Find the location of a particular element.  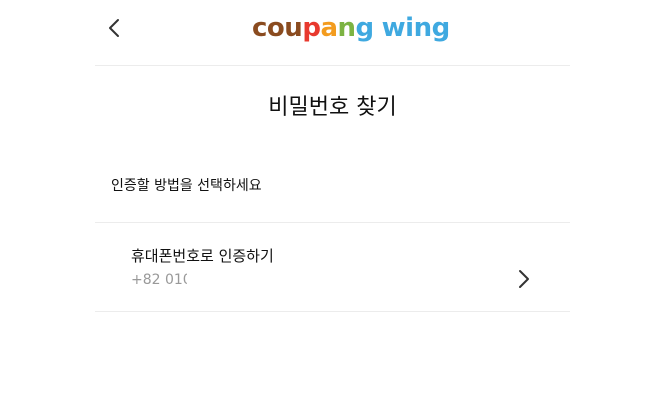

chevron-left-icon is located at coordinates (114, 28).